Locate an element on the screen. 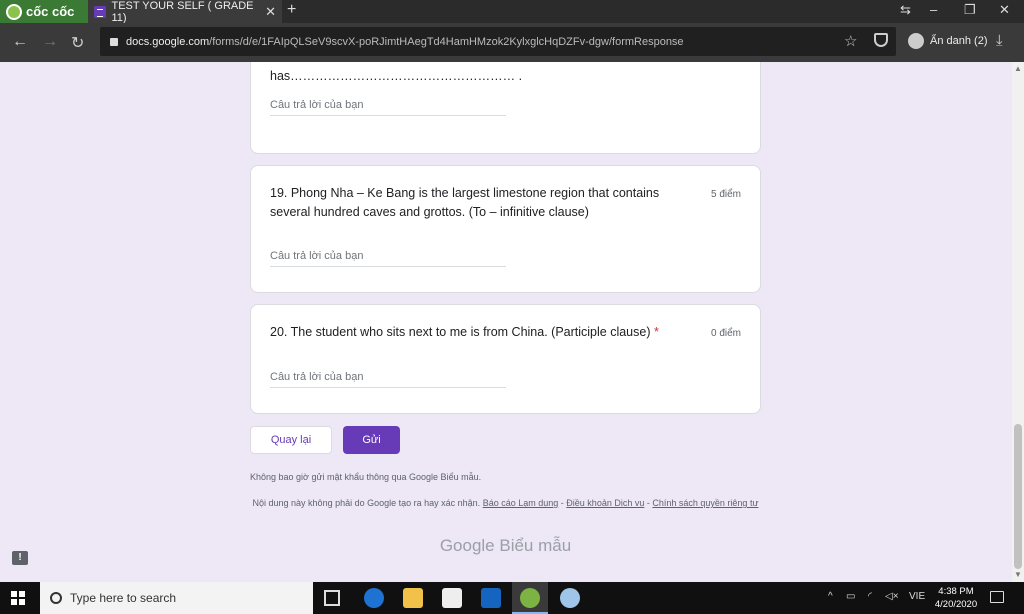  notification-icon is located at coordinates (997, 597).